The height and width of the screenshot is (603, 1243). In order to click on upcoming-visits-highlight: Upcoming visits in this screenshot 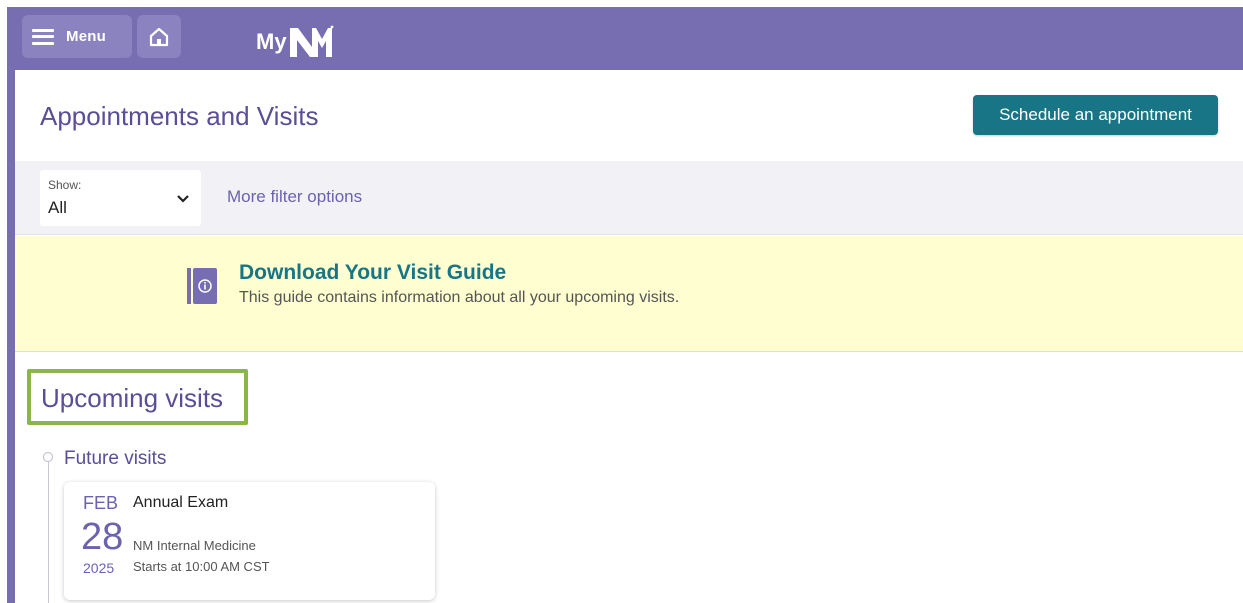, I will do `click(137, 397)`.